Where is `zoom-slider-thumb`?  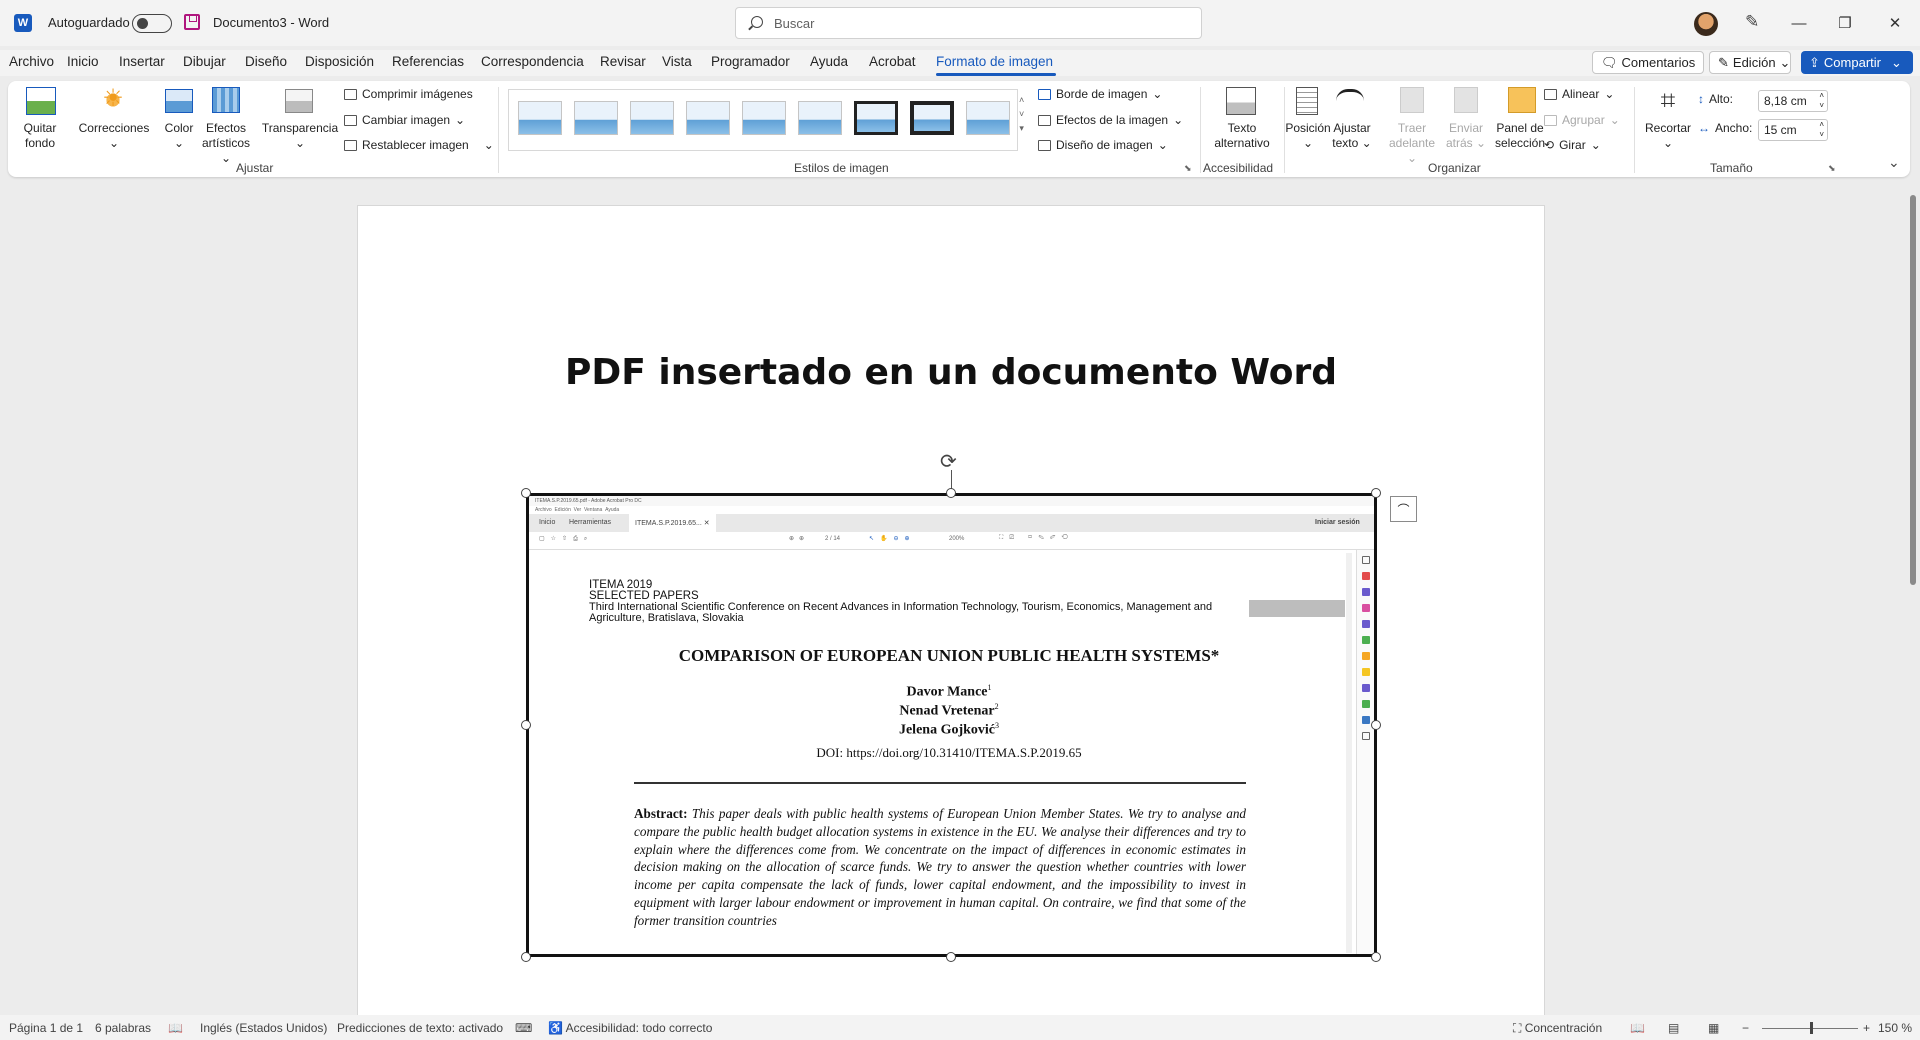 zoom-slider-thumb is located at coordinates (1811, 1028).